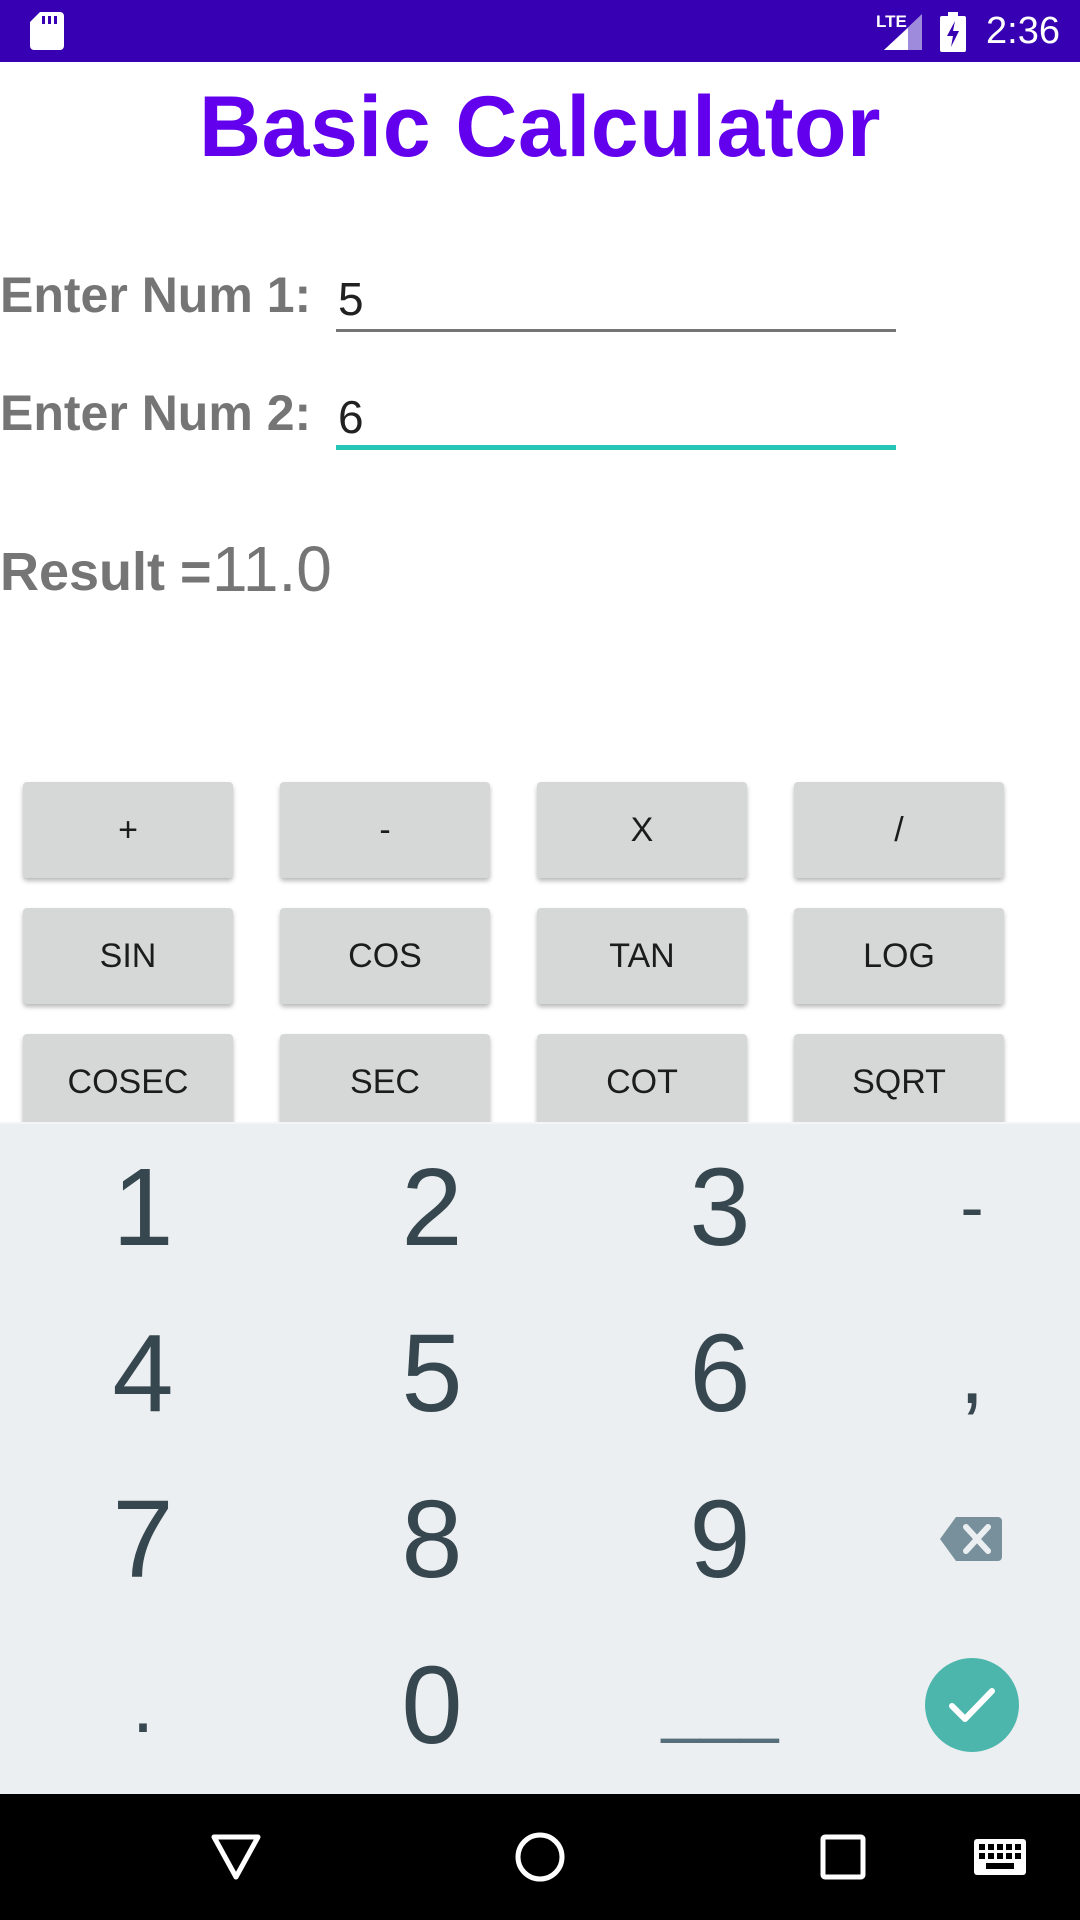 This screenshot has width=1080, height=1920. What do you see at coordinates (156, 413) in the screenshot?
I see `num2-label: Enter Num 2:` at bounding box center [156, 413].